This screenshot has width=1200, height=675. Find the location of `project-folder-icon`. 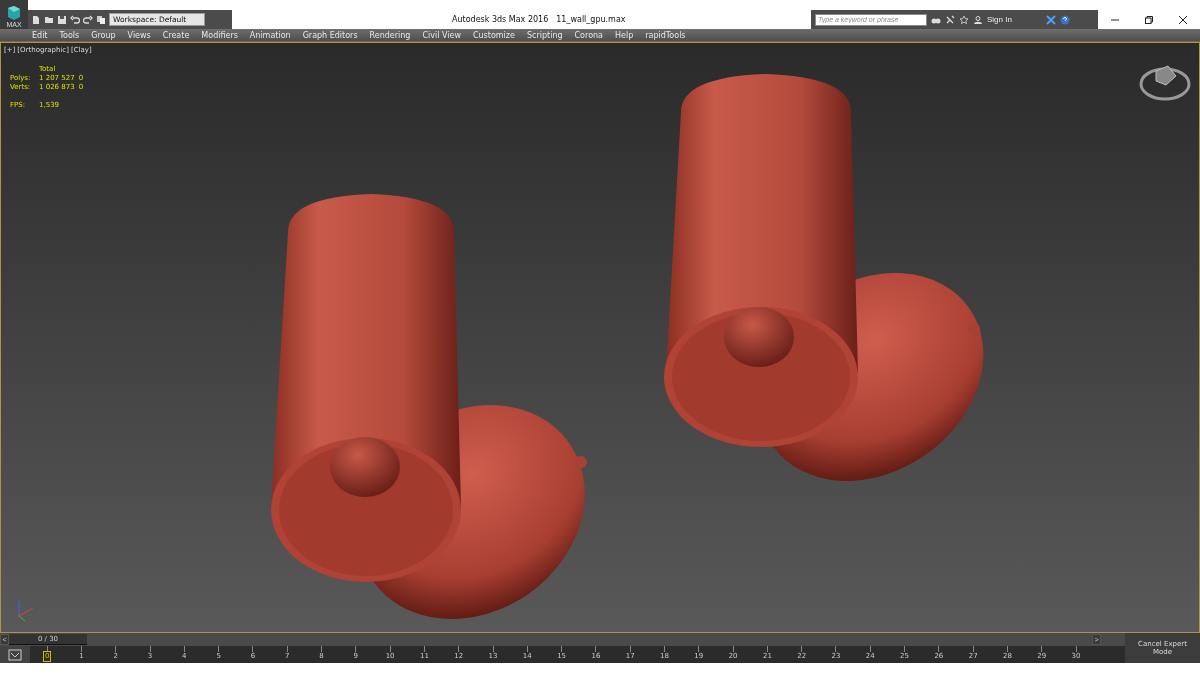

project-folder-icon is located at coordinates (101, 19).